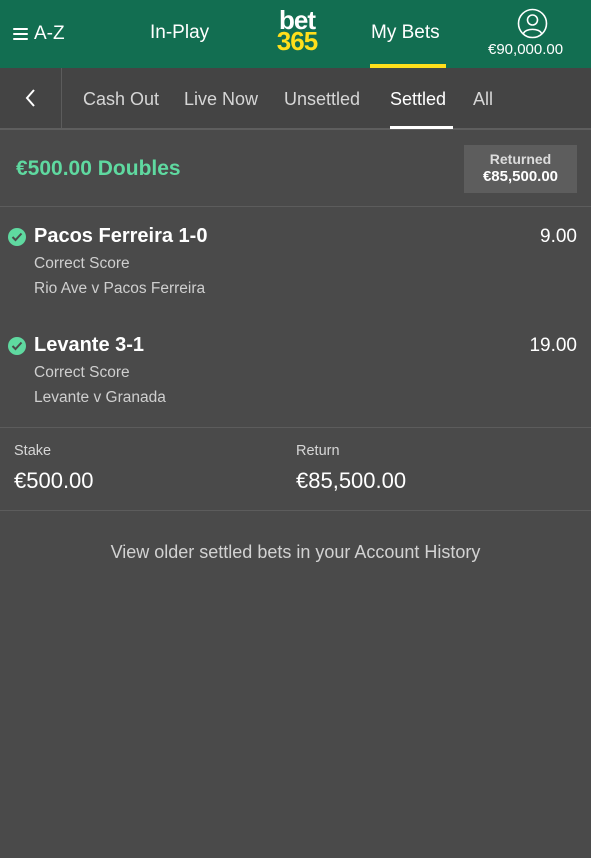 Image resolution: width=591 pixels, height=858 pixels. What do you see at coordinates (525, 49) in the screenshot?
I see `account-balance: €90,000.00` at bounding box center [525, 49].